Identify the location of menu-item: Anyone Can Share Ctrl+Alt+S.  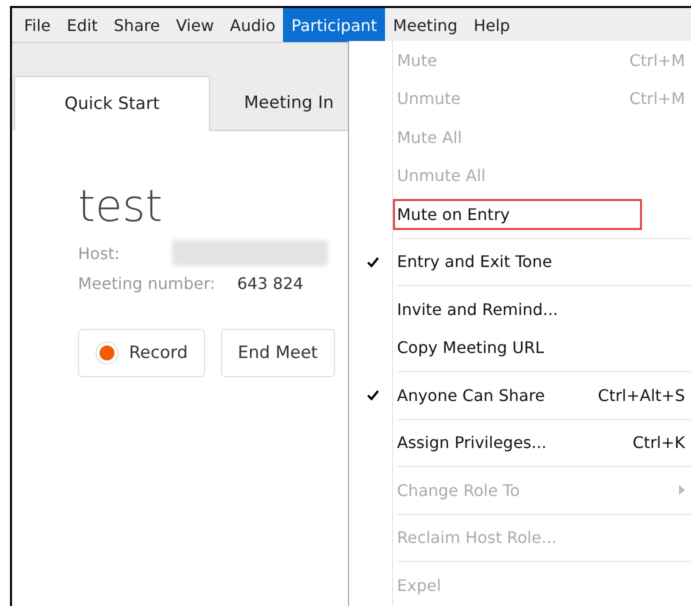
(517, 395).